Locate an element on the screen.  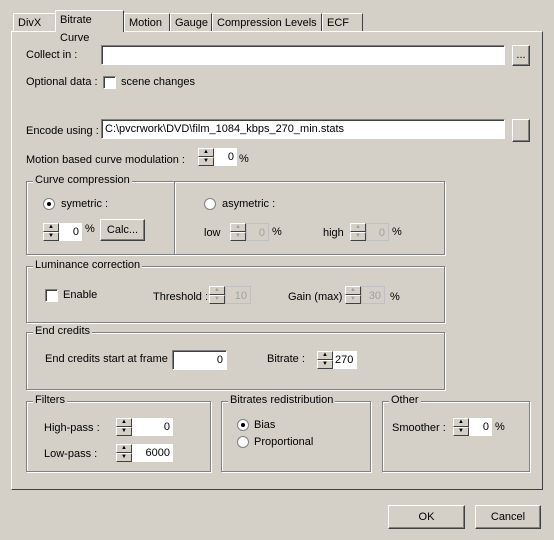
symetric-label: symetric : is located at coordinates (85, 204).